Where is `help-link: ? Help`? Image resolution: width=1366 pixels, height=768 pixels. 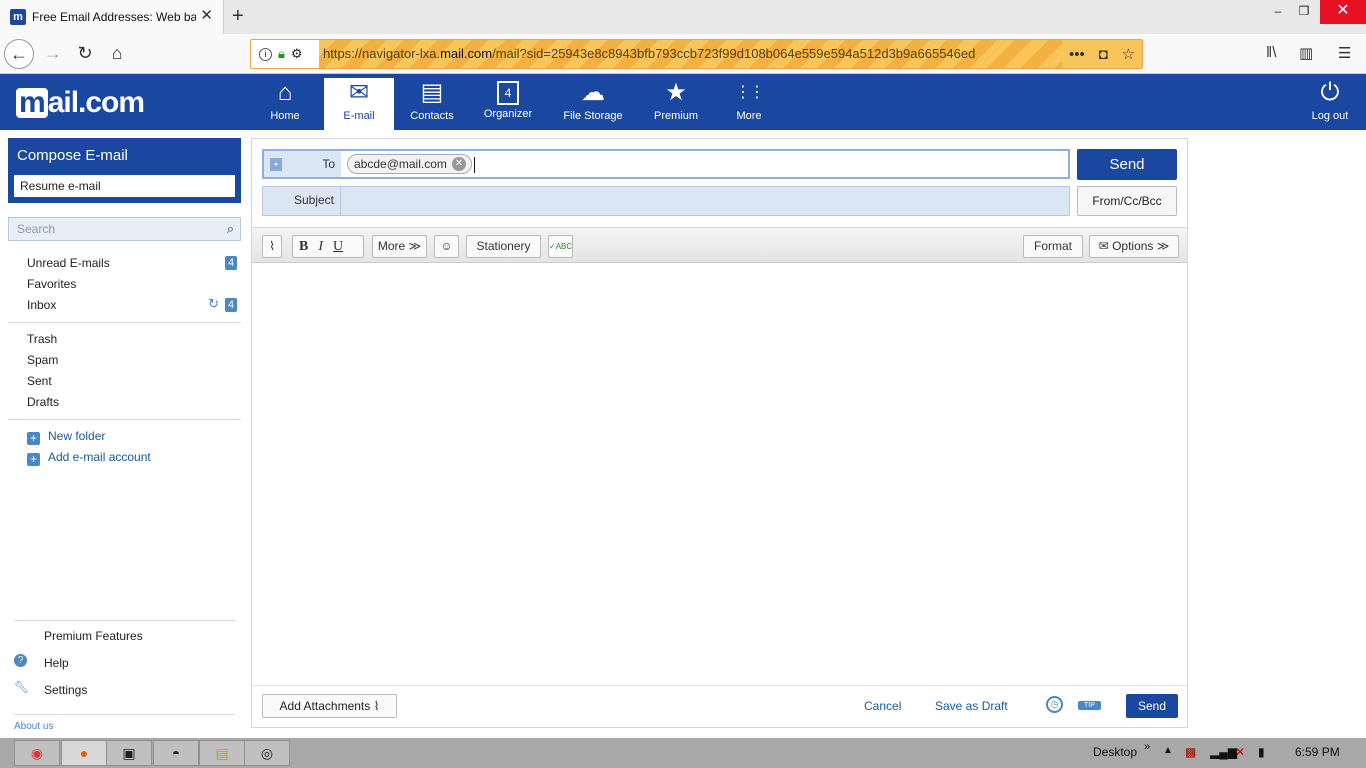 help-link: ? Help is located at coordinates (124, 661).